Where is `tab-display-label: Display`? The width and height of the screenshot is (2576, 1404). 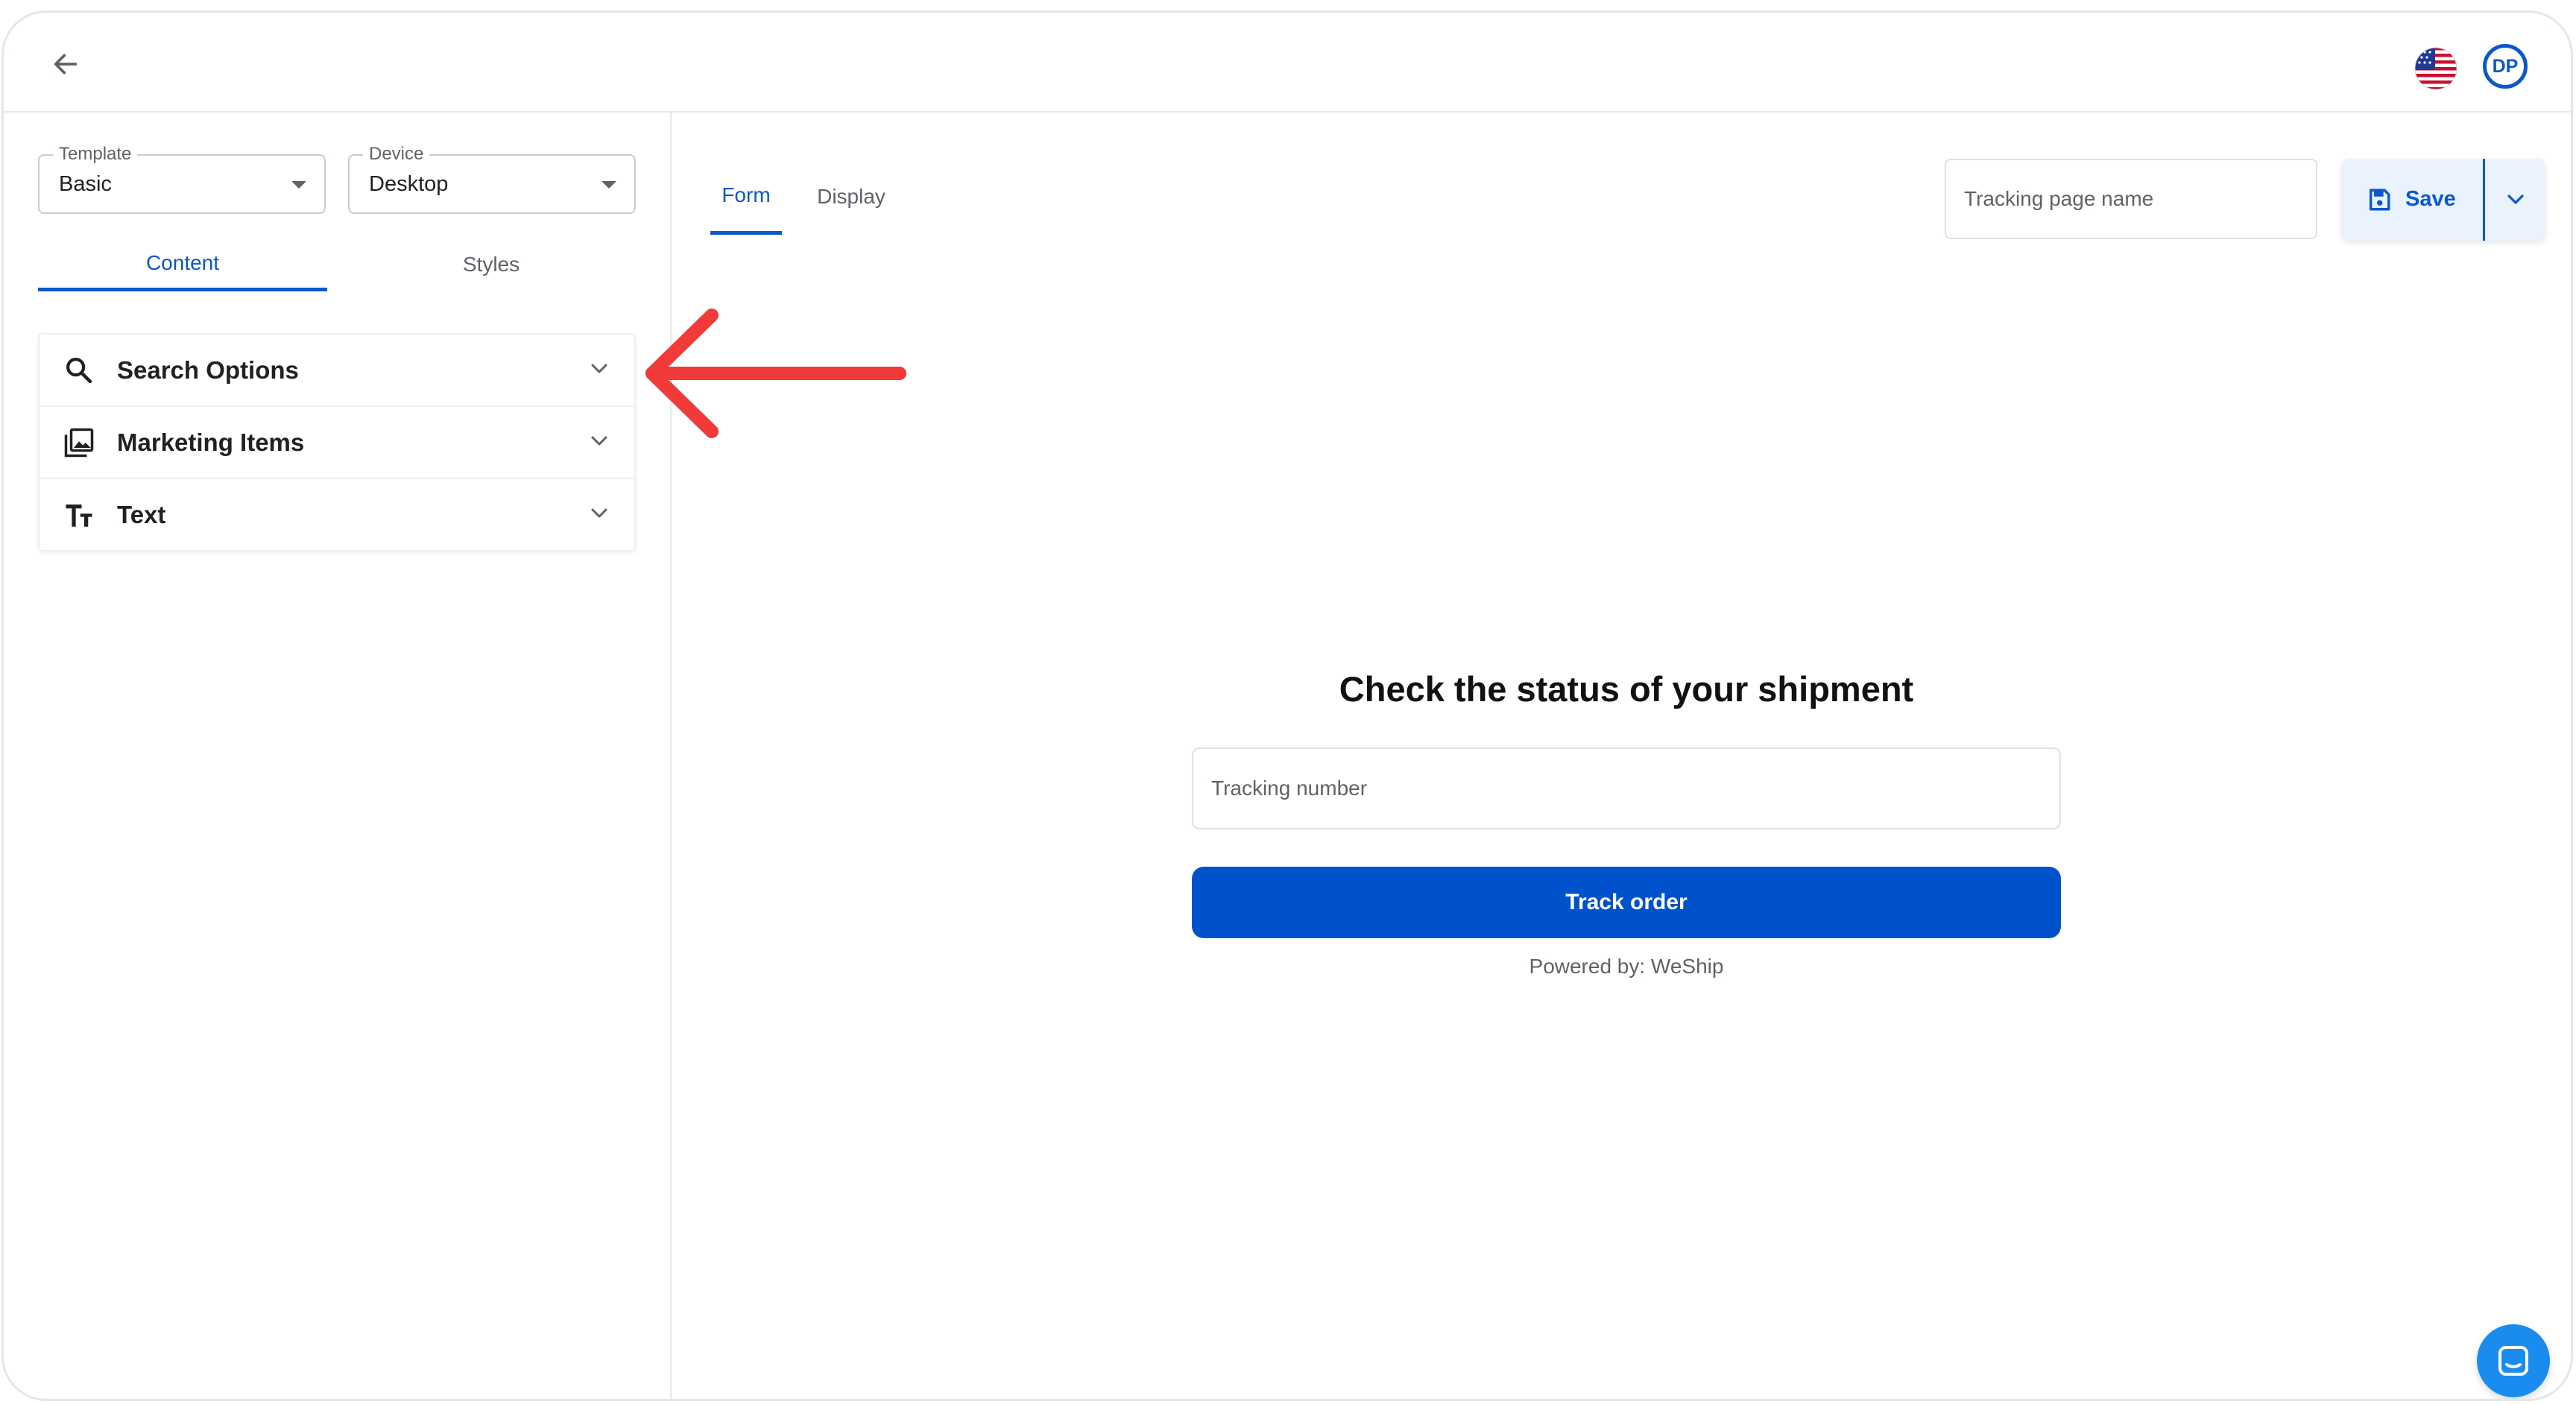 tab-display-label: Display is located at coordinates (852, 196).